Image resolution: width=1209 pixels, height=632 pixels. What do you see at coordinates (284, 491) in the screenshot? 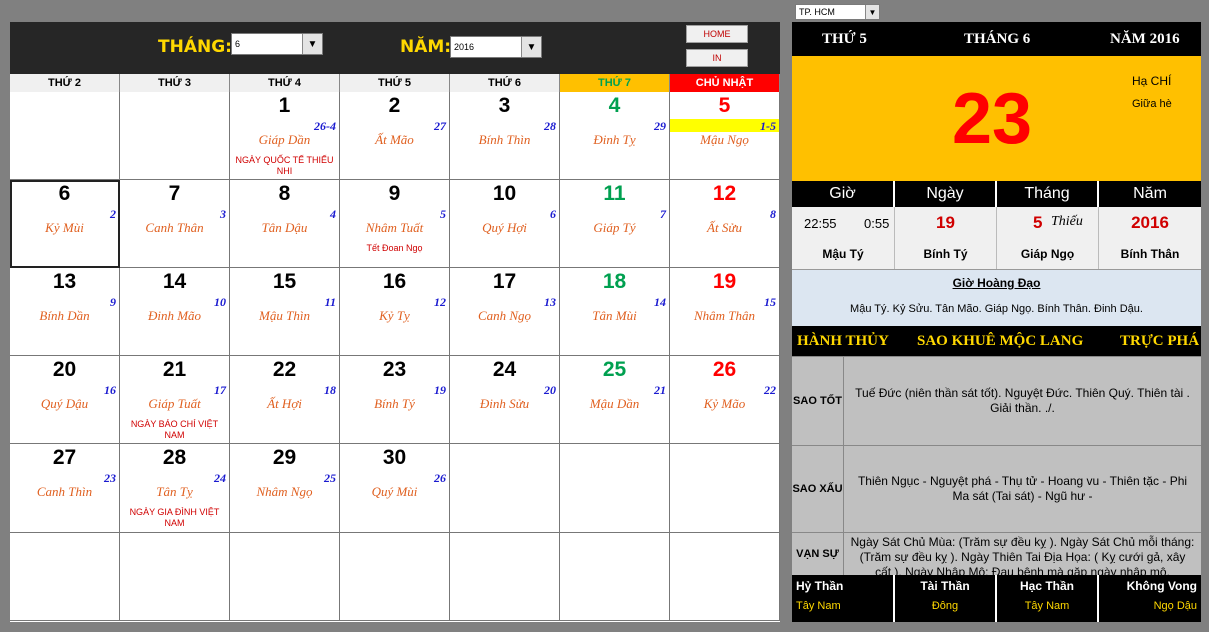
I see `can-chi-name: Nhâm Ngọ` at bounding box center [284, 491].